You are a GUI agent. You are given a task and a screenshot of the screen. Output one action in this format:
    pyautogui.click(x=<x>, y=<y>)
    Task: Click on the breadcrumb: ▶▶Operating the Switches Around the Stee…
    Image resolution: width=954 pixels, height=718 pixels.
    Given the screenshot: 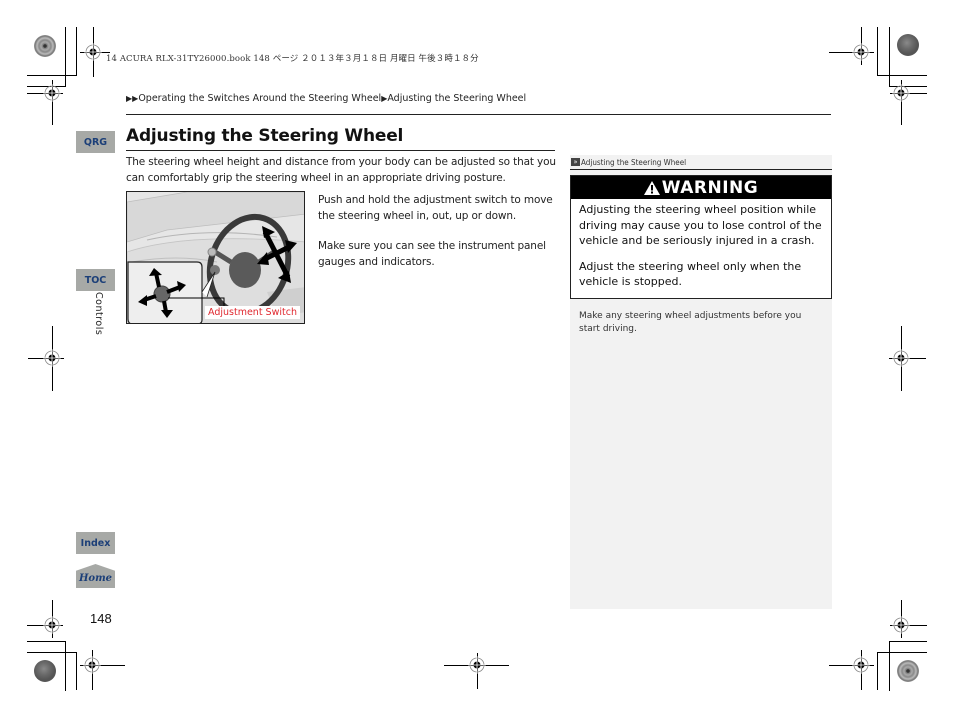 What is the action you would take?
    pyautogui.click(x=326, y=98)
    